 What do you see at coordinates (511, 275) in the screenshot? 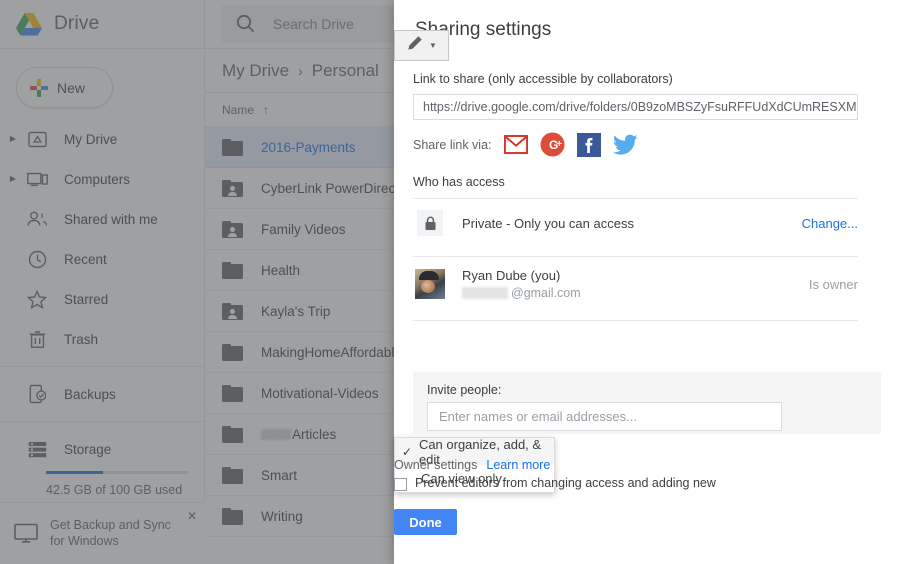
I see `person-name: Ryan Dube (you)` at bounding box center [511, 275].